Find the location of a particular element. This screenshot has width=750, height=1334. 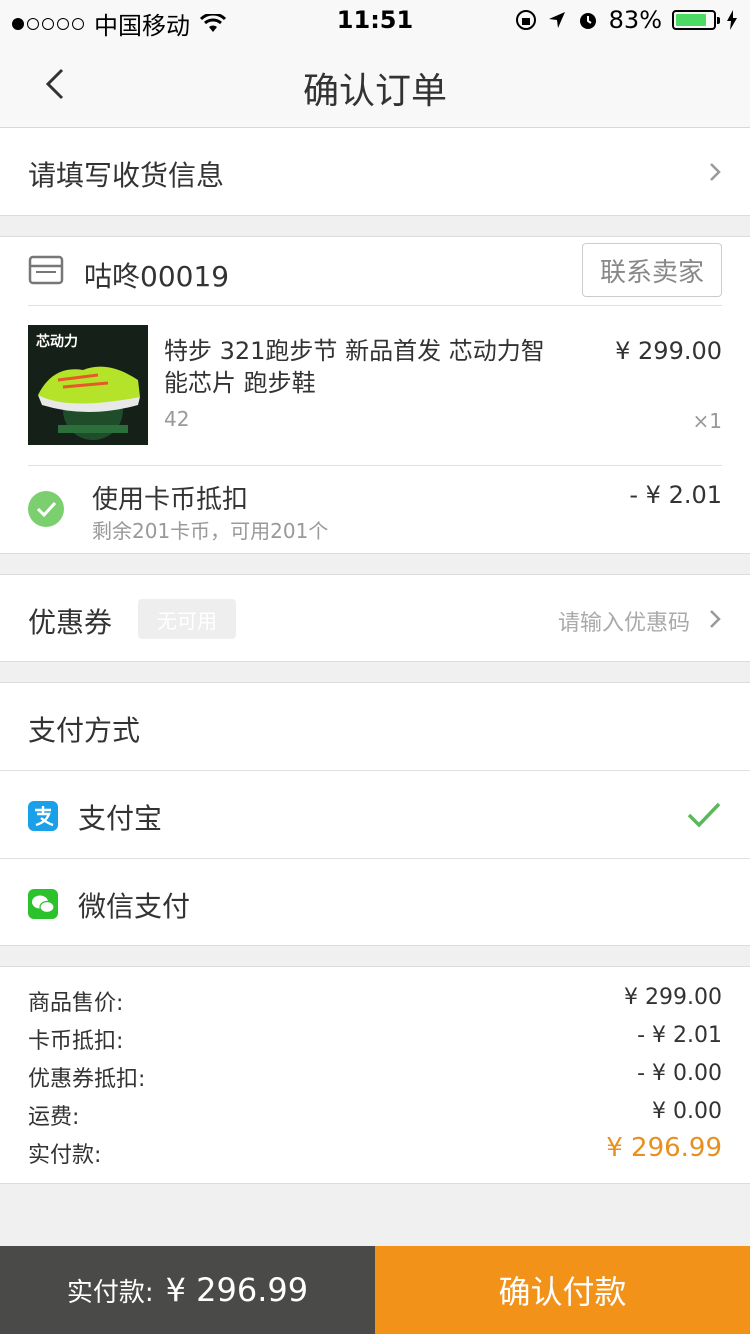

checkmark-icon is located at coordinates (704, 815).